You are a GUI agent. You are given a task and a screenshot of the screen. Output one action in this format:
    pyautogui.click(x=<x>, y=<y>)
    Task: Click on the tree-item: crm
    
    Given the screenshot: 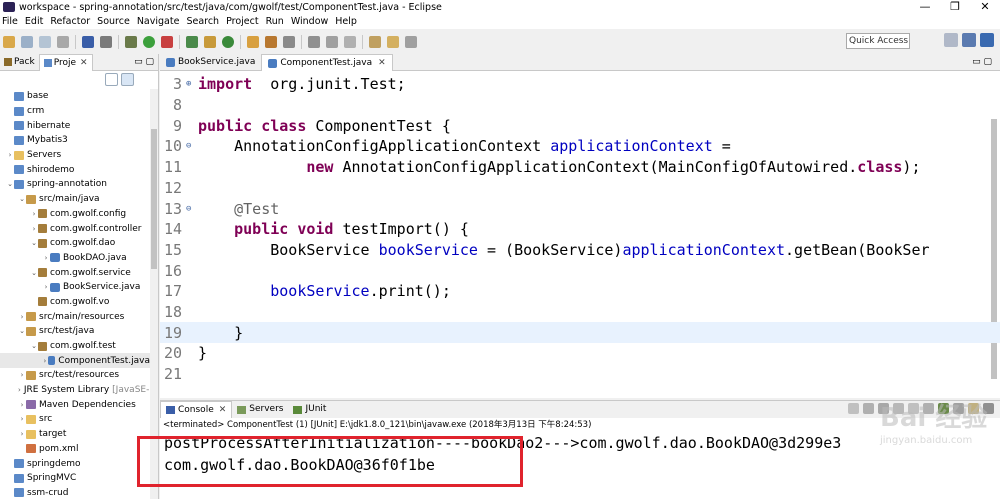 What is the action you would take?
    pyautogui.click(x=75, y=111)
    